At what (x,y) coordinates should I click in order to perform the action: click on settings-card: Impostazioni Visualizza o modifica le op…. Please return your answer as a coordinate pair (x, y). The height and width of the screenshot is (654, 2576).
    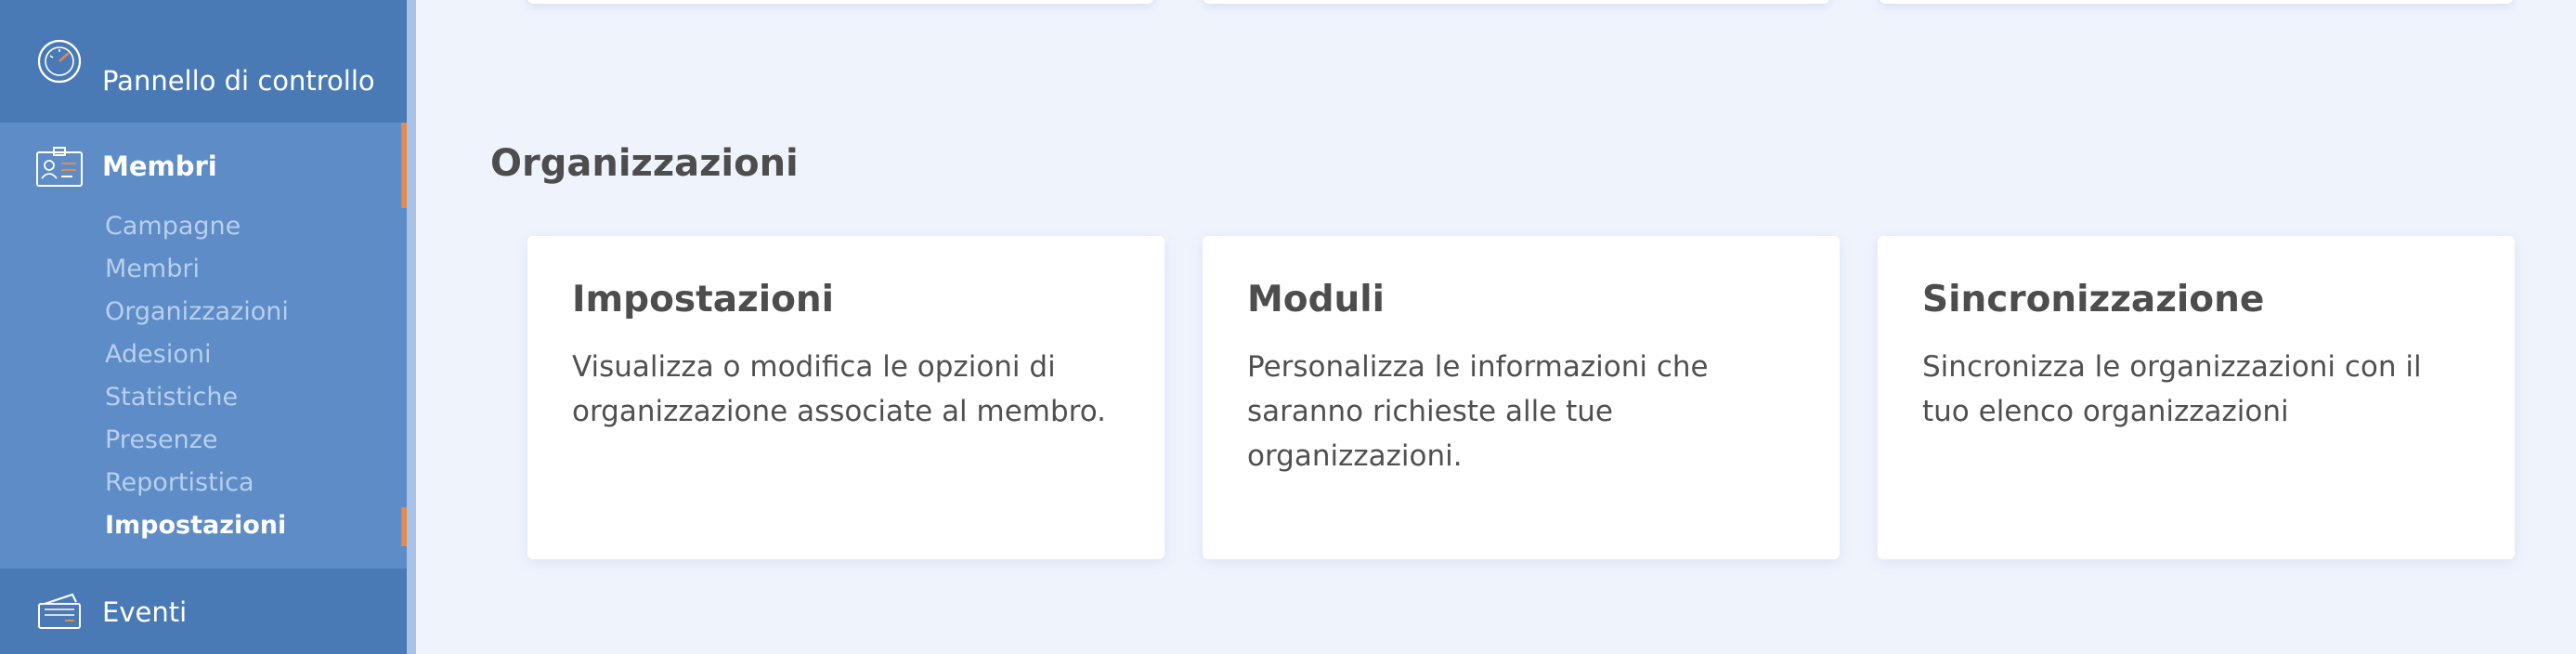
    Looking at the image, I should click on (845, 397).